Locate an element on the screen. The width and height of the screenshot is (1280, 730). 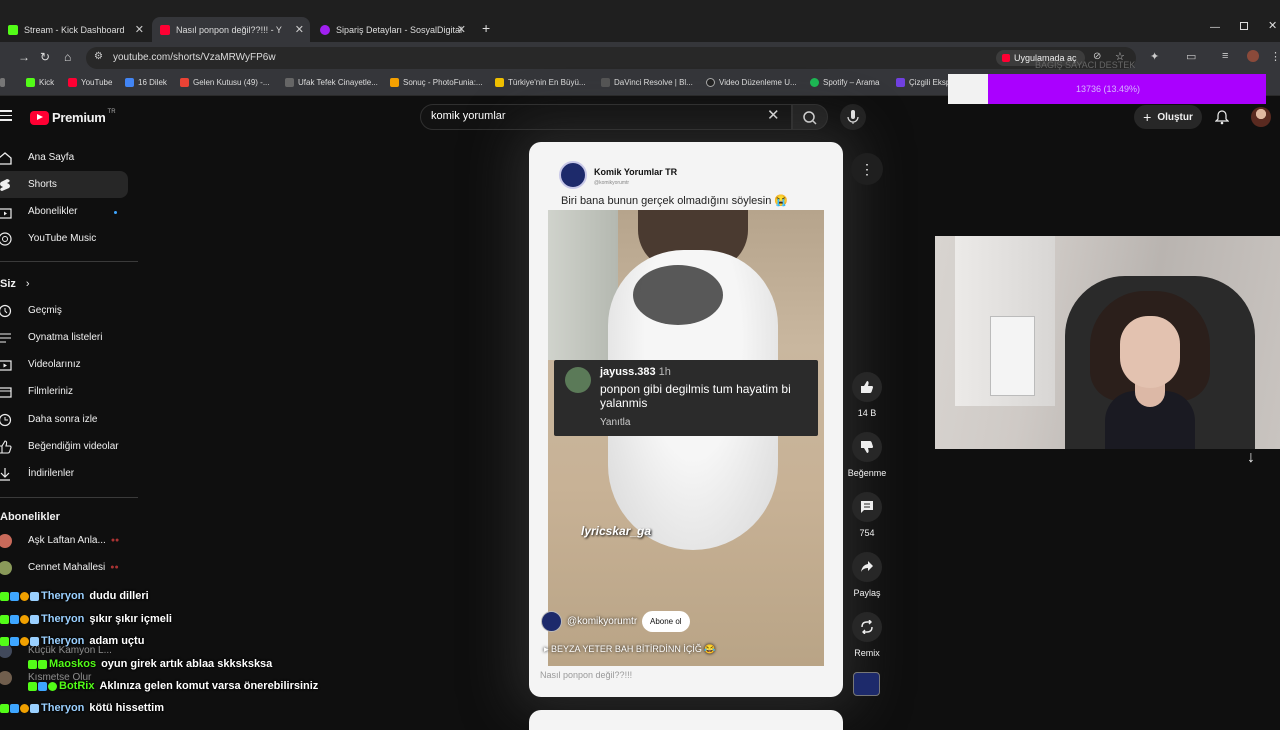
microphone-icon is located at coordinates (853, 117).